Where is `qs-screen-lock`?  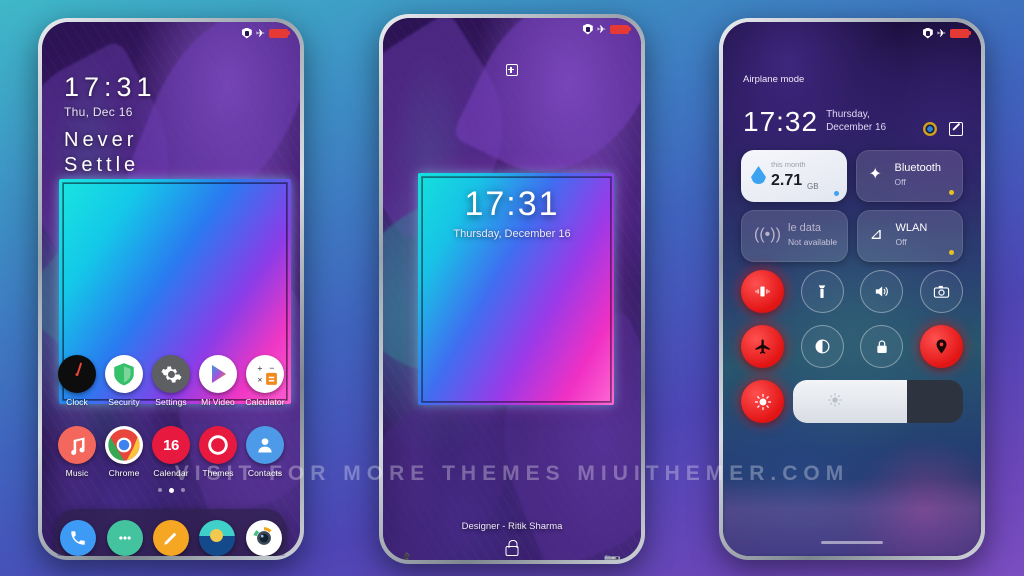 qs-screen-lock is located at coordinates (882, 346).